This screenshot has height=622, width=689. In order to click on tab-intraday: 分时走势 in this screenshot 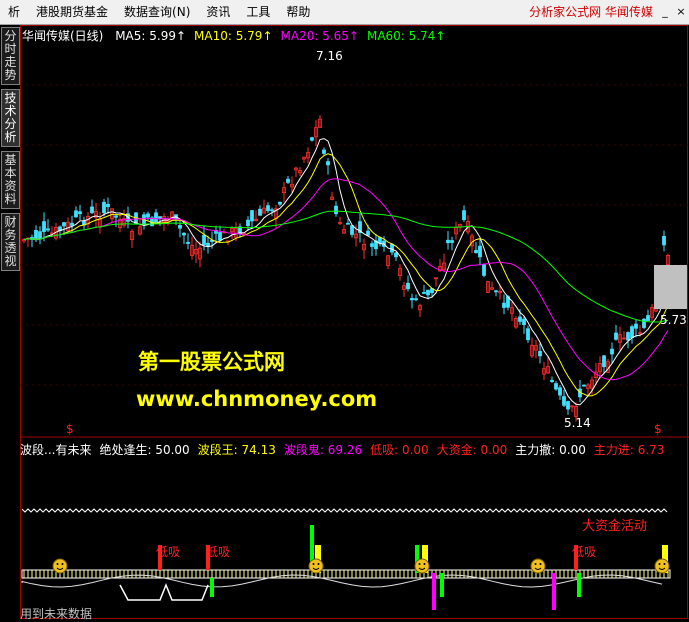, I will do `click(10, 56)`.